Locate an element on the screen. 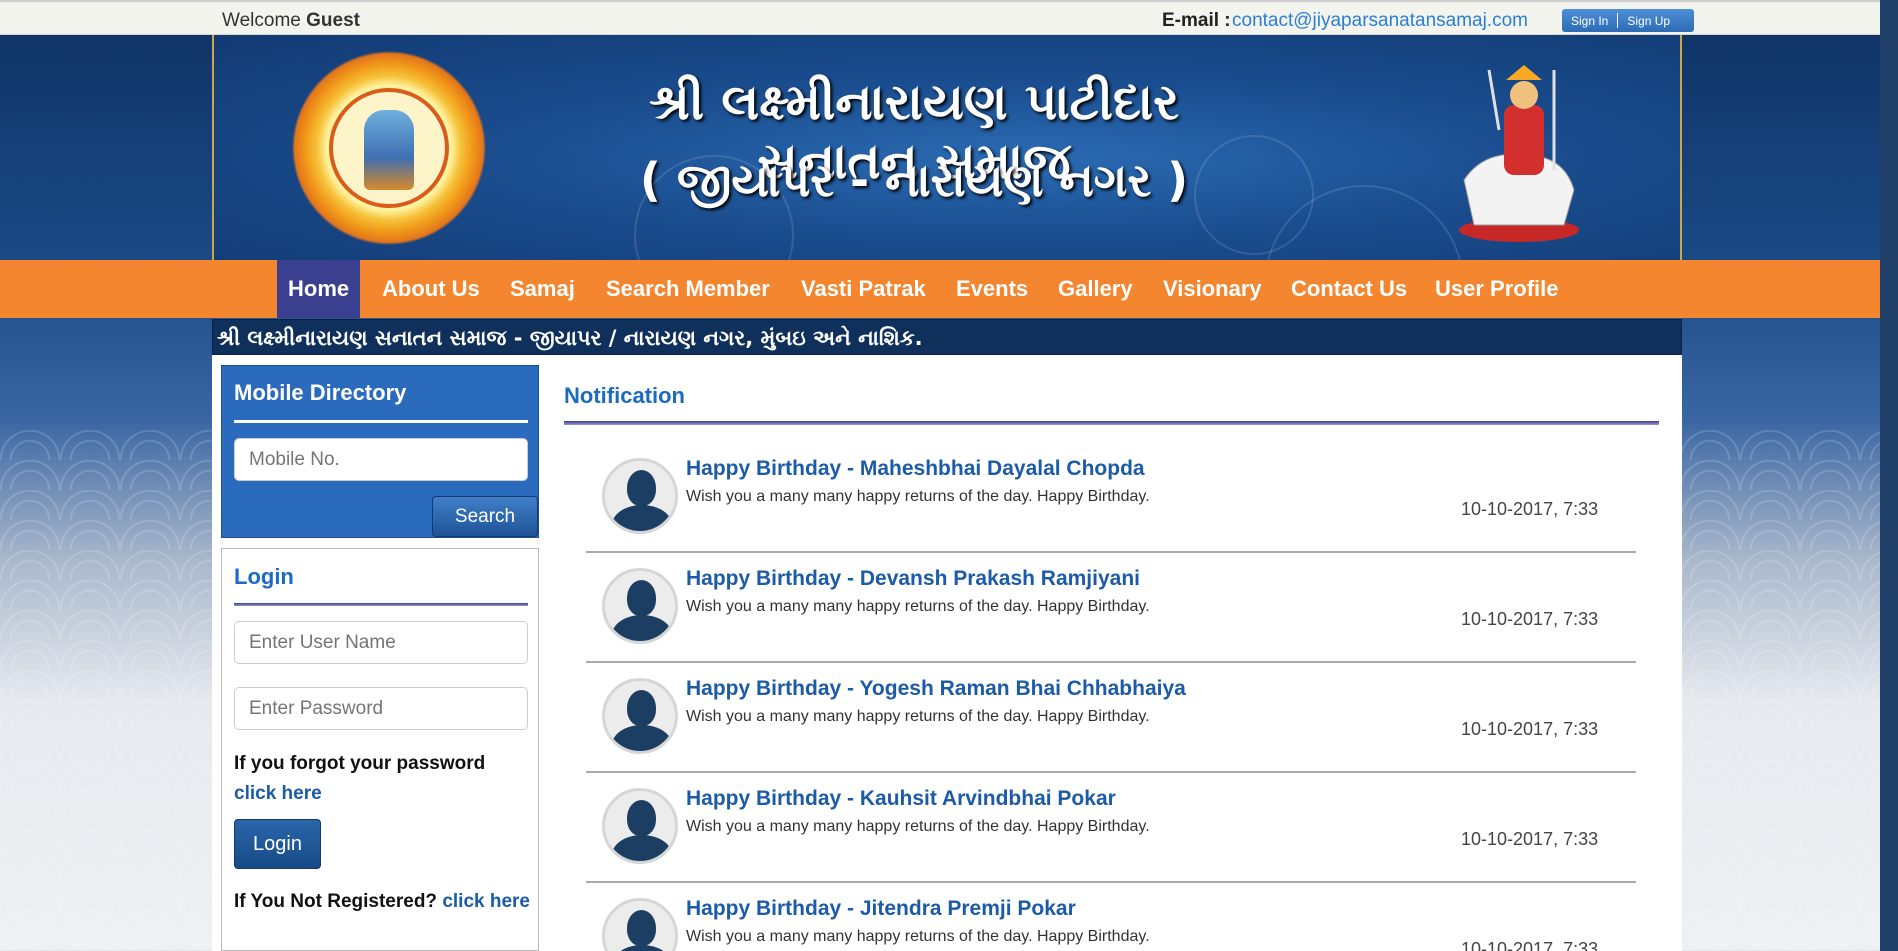 This screenshot has width=1898, height=951. notification-divider is located at coordinates (1111, 423).